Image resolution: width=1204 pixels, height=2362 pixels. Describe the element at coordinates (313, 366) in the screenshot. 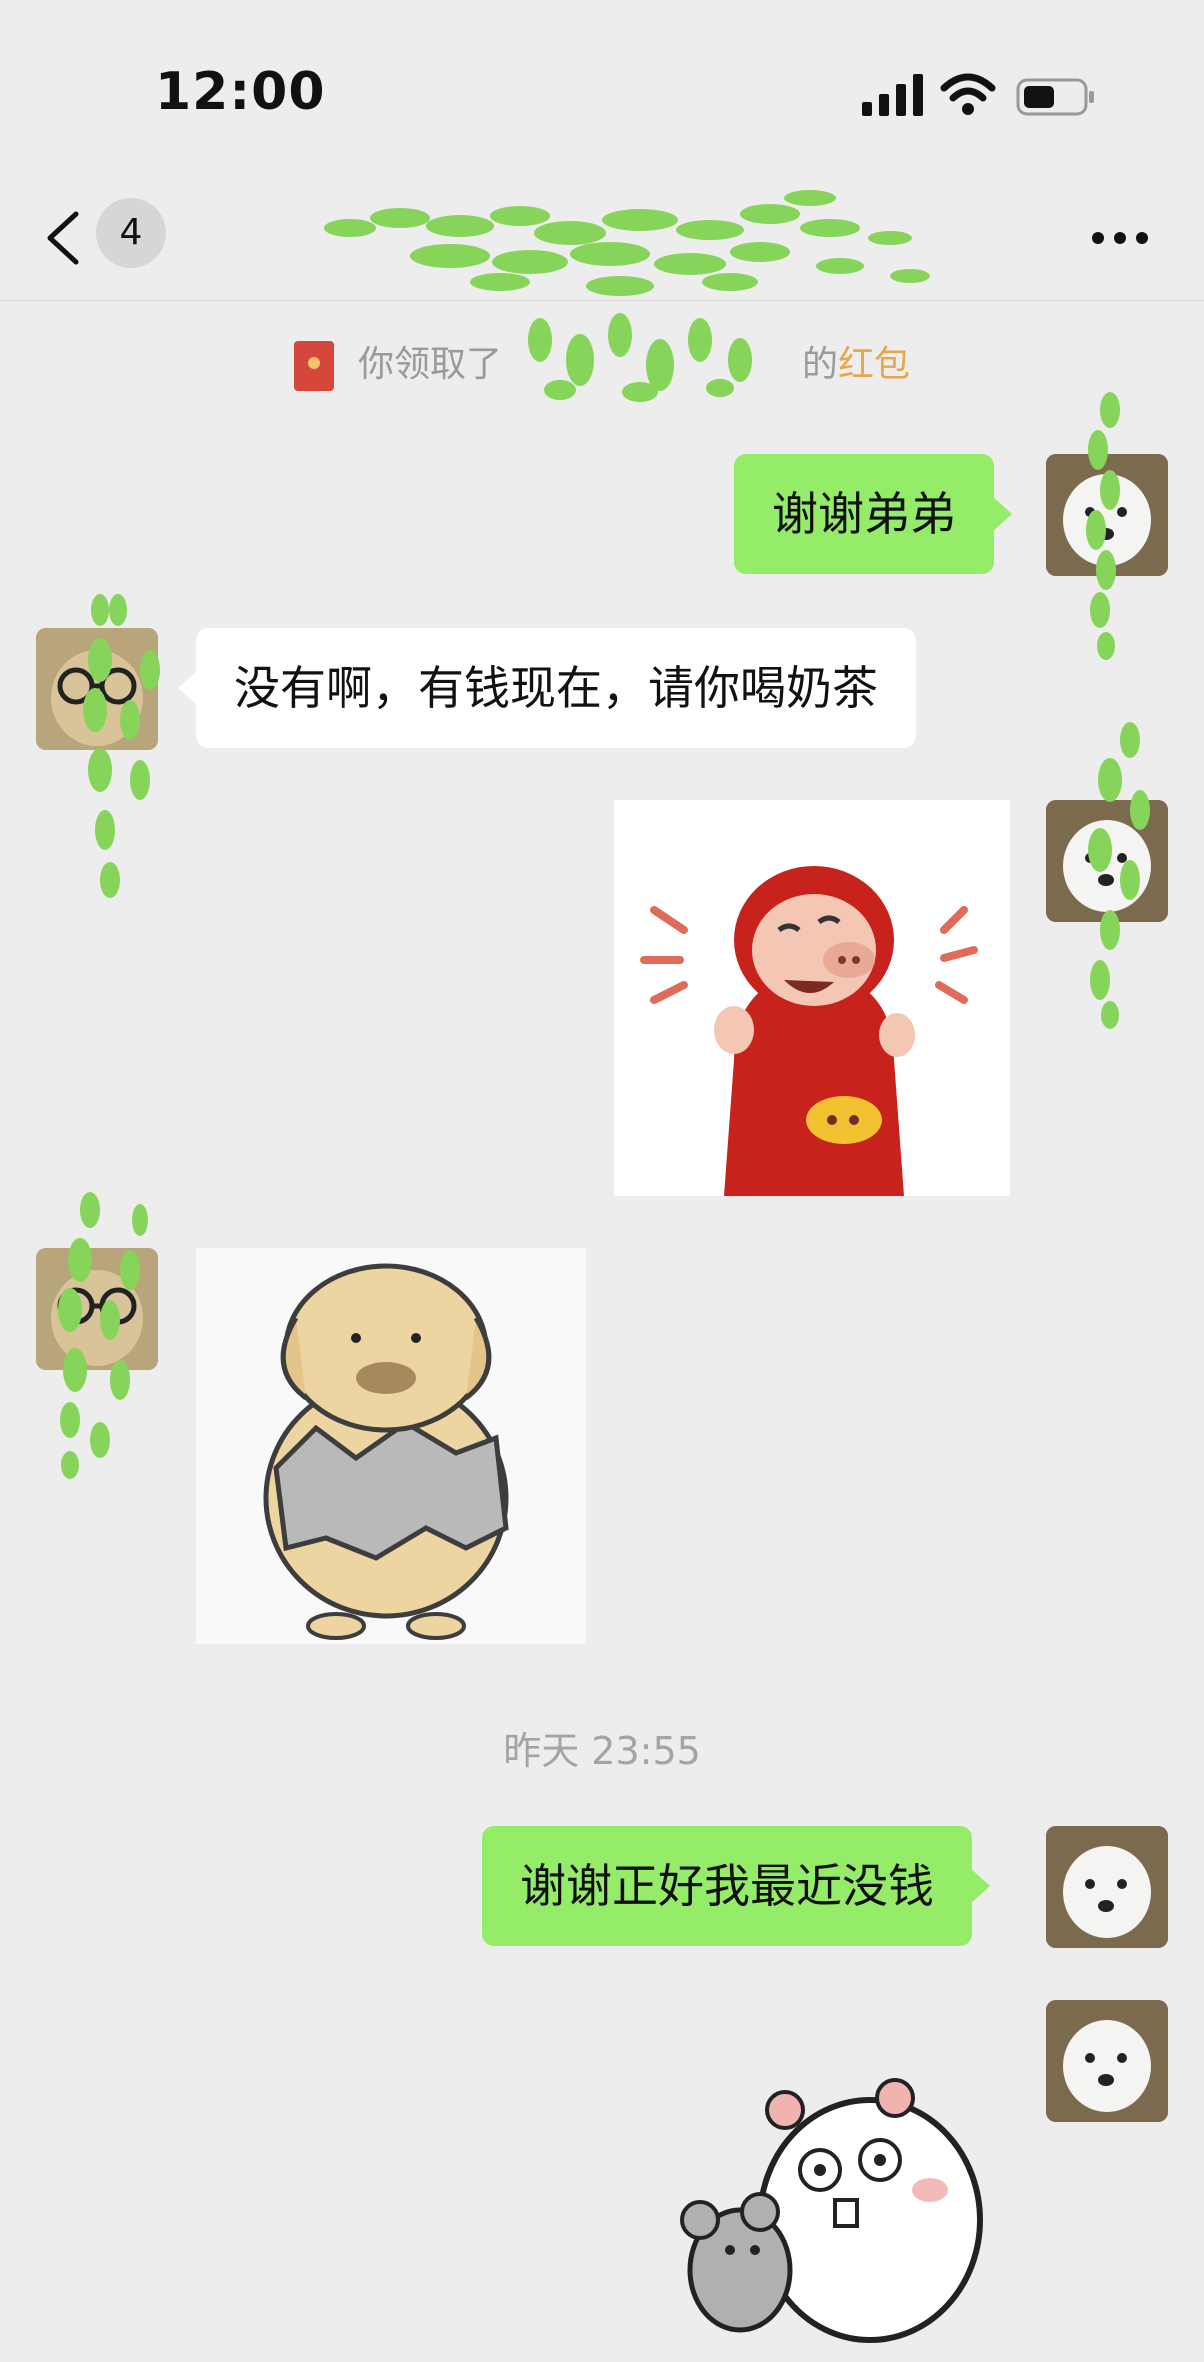

I see `red-packet-icon` at that location.